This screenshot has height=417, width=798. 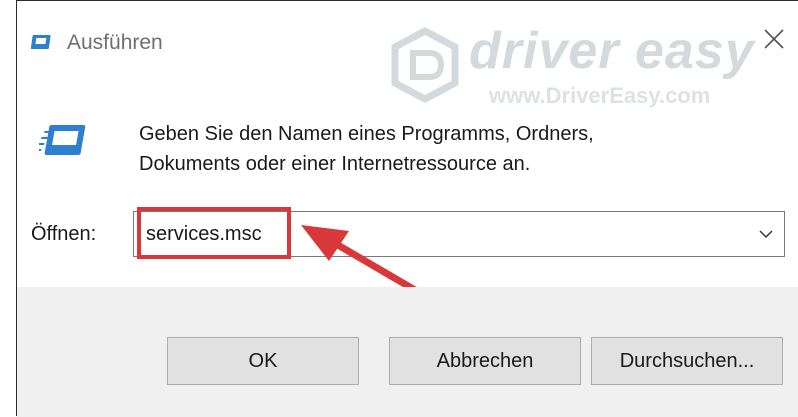 What do you see at coordinates (766, 234) in the screenshot?
I see `chevron-down-icon` at bounding box center [766, 234].